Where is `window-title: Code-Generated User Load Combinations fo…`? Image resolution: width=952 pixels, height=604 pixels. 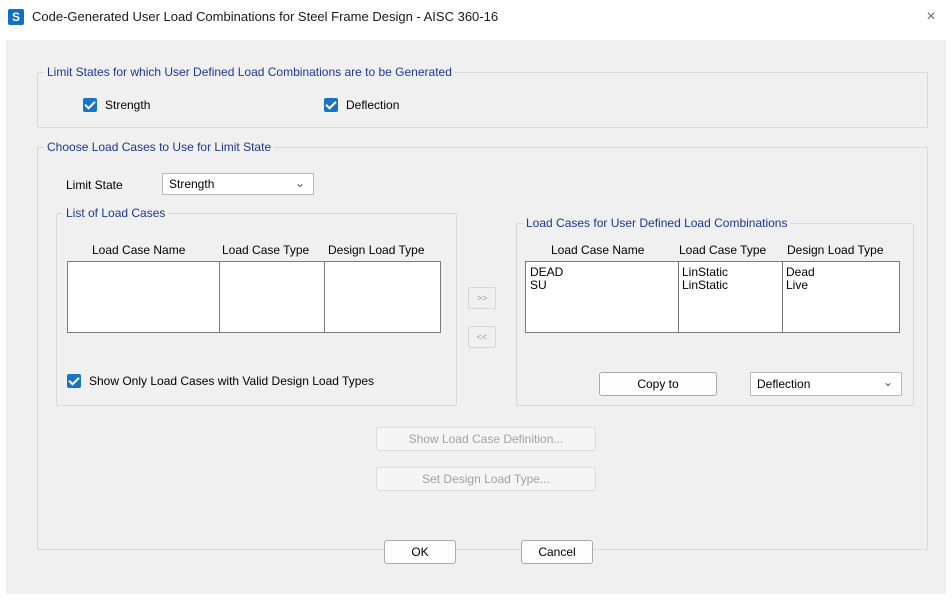
window-title: Code-Generated User Load Combinations fo… is located at coordinates (265, 16).